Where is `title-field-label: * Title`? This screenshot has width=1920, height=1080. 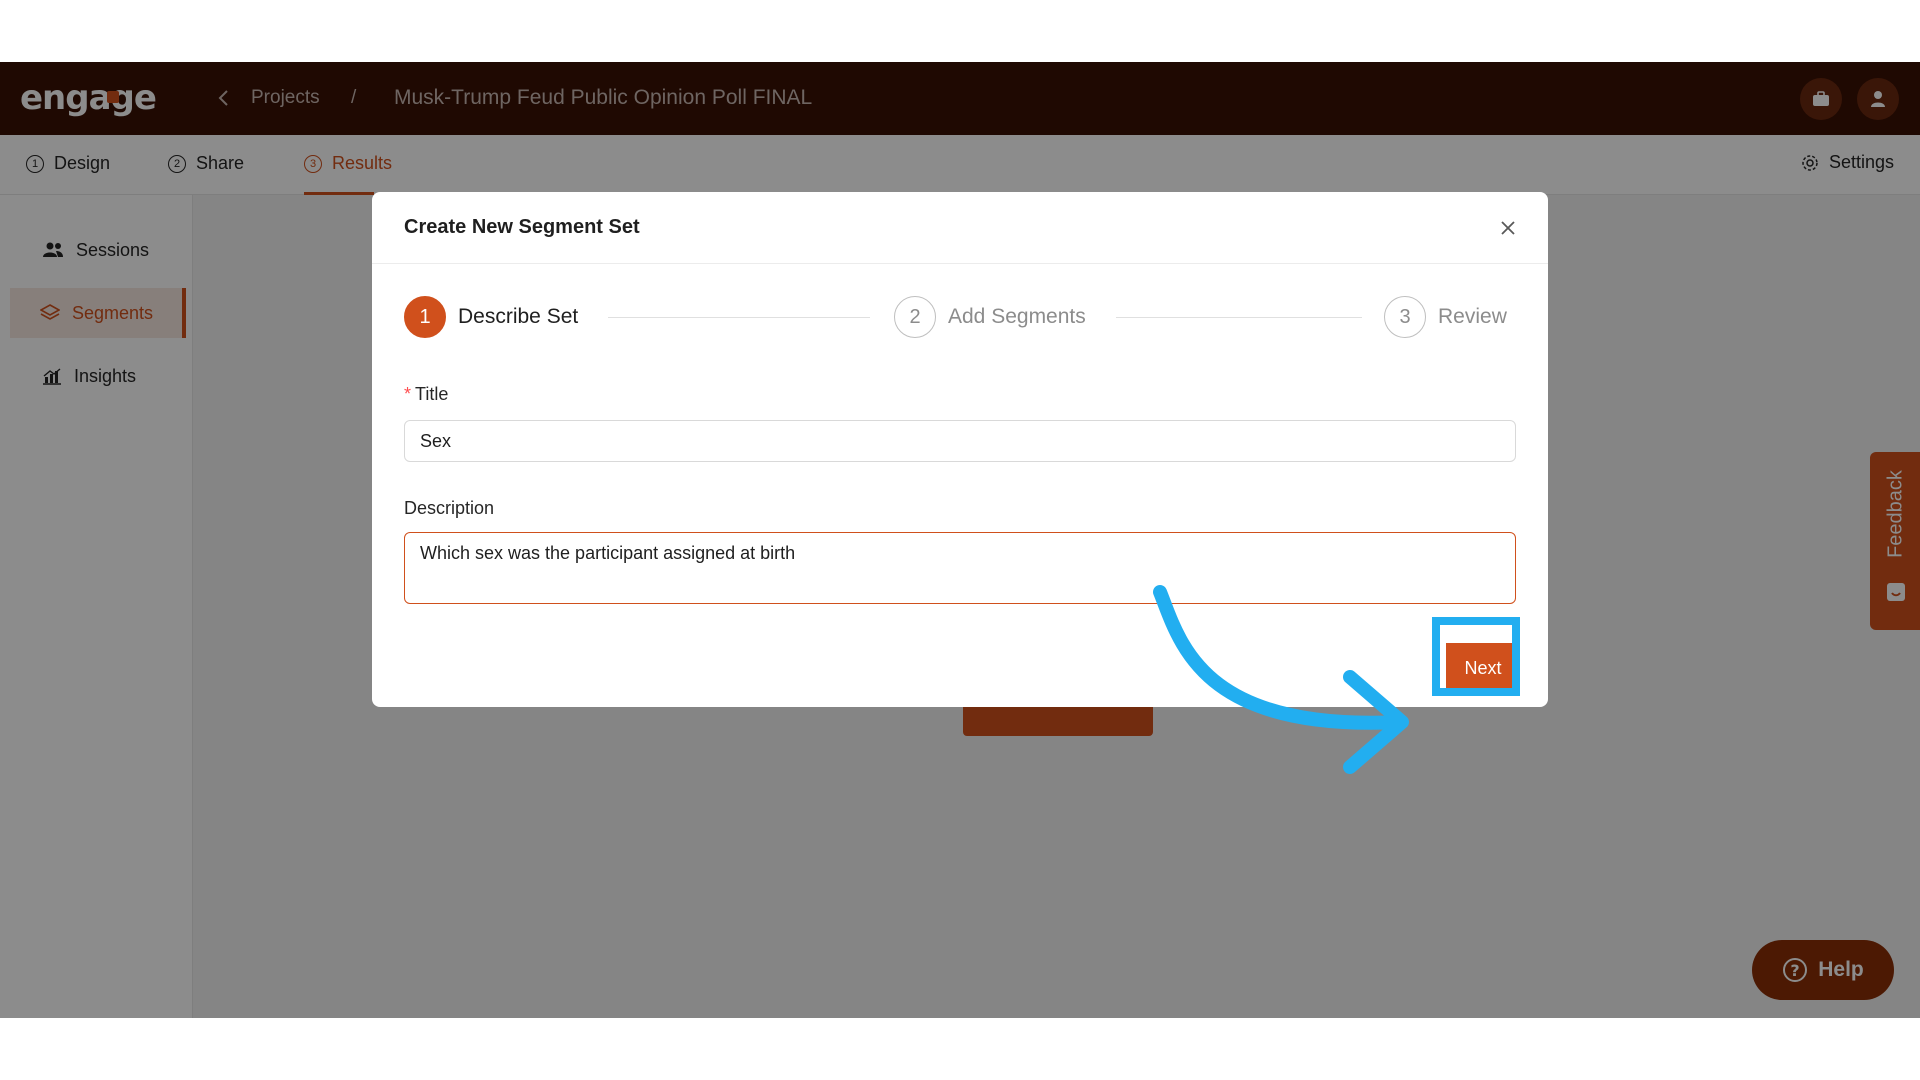
title-field-label: * Title is located at coordinates (426, 394).